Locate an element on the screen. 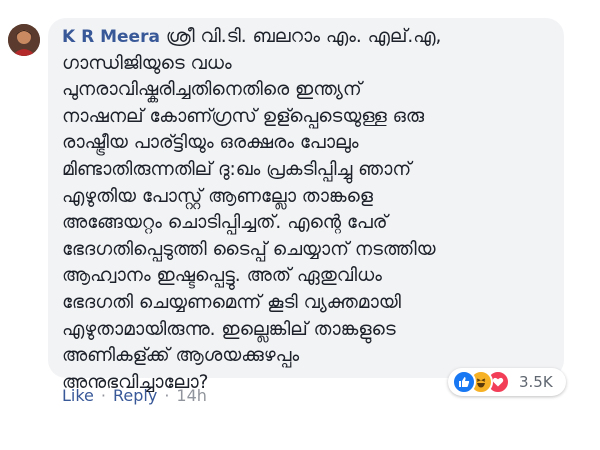 This screenshot has width=600, height=450. comment-line: പുനരാവിഷ്കരിച്ചതിനെതിരെ ഇന്ത്യന് is located at coordinates (212, 90).